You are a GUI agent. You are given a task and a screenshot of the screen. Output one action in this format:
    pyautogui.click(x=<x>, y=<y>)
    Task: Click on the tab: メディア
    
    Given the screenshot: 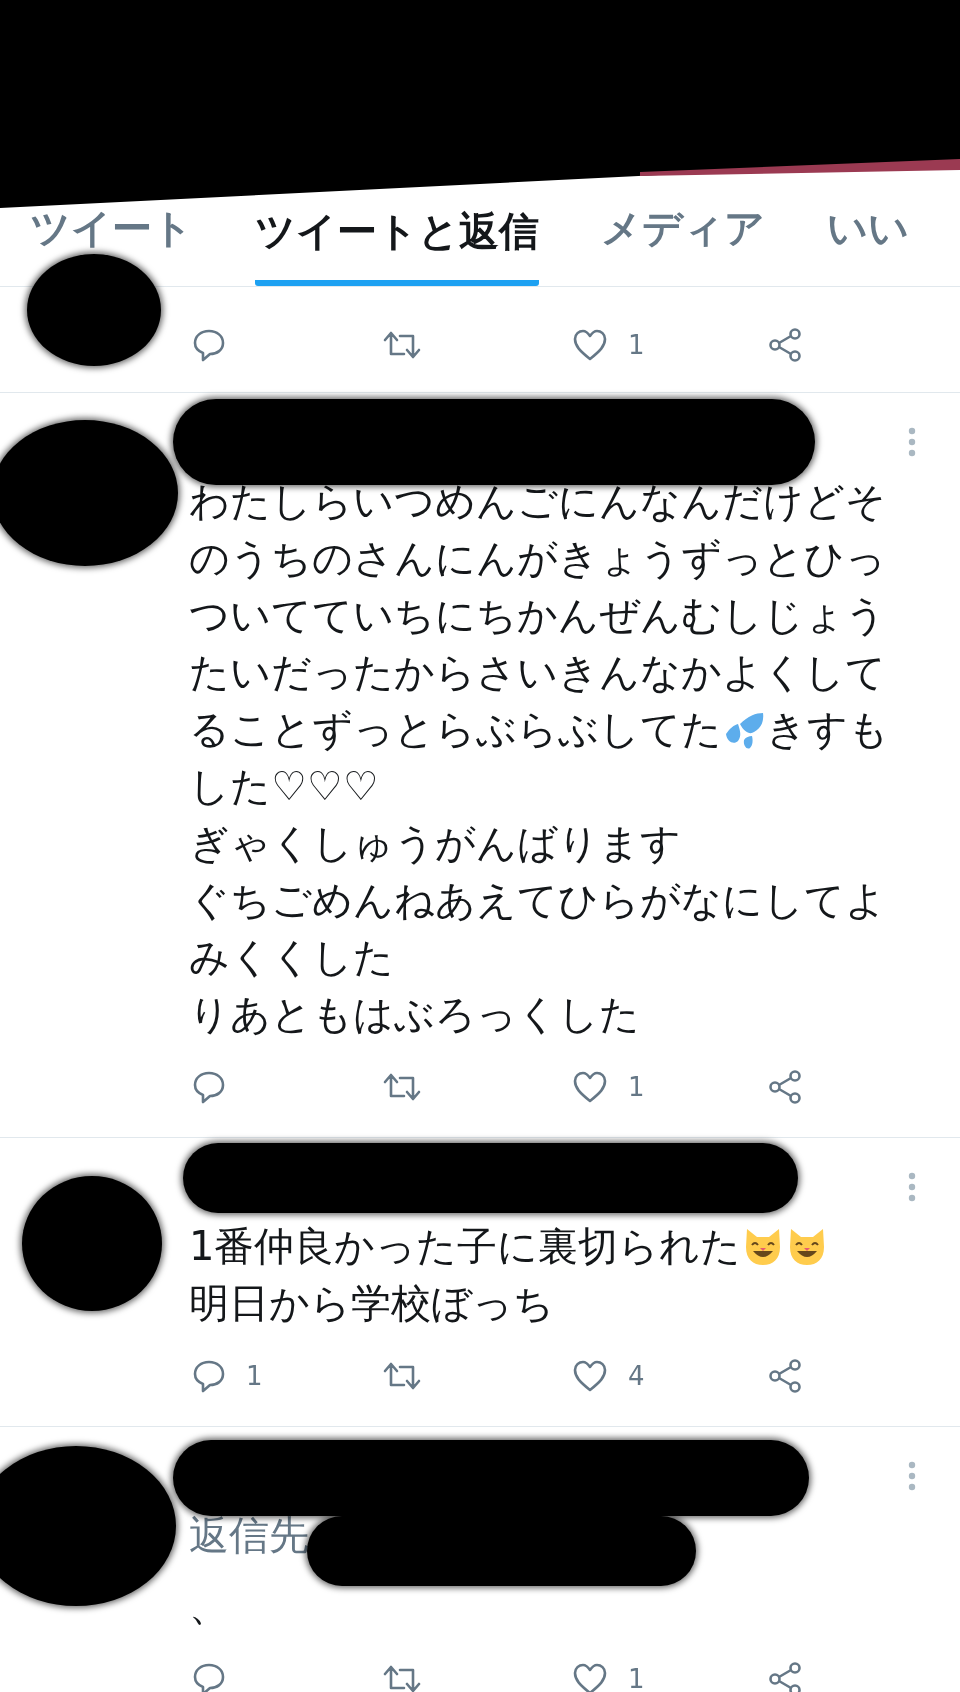 What is the action you would take?
    pyautogui.click(x=683, y=228)
    